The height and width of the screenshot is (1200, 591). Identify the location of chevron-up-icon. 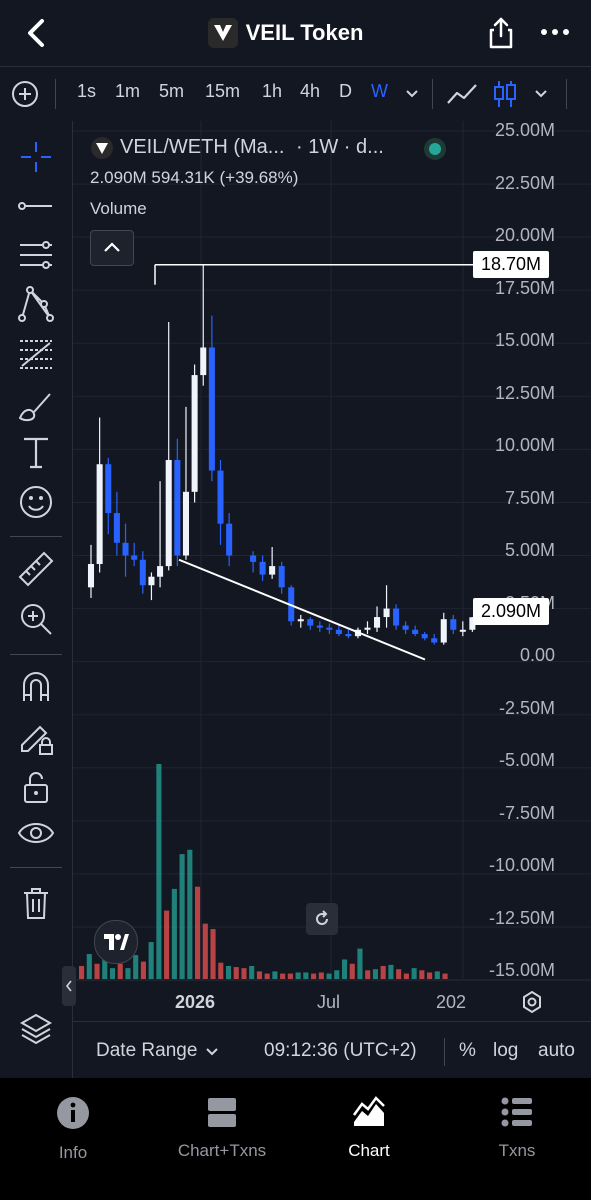
(112, 247).